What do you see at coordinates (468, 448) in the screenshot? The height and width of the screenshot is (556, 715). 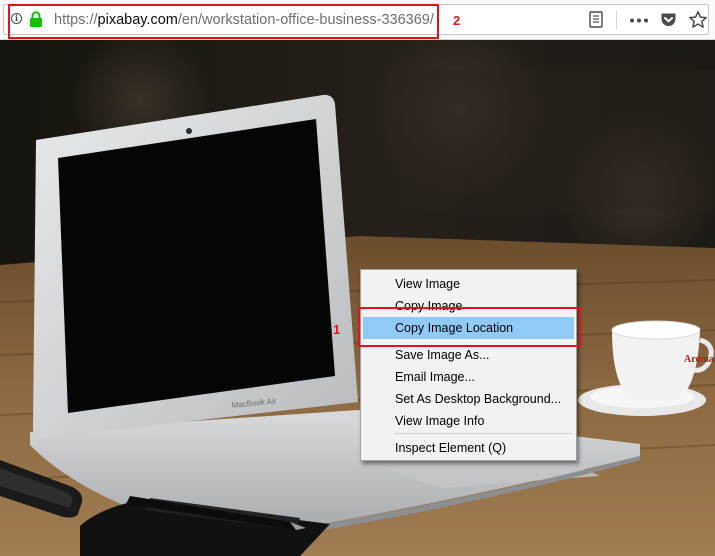 I see `menu-item-inspect-element: Inspect Element (Q)` at bounding box center [468, 448].